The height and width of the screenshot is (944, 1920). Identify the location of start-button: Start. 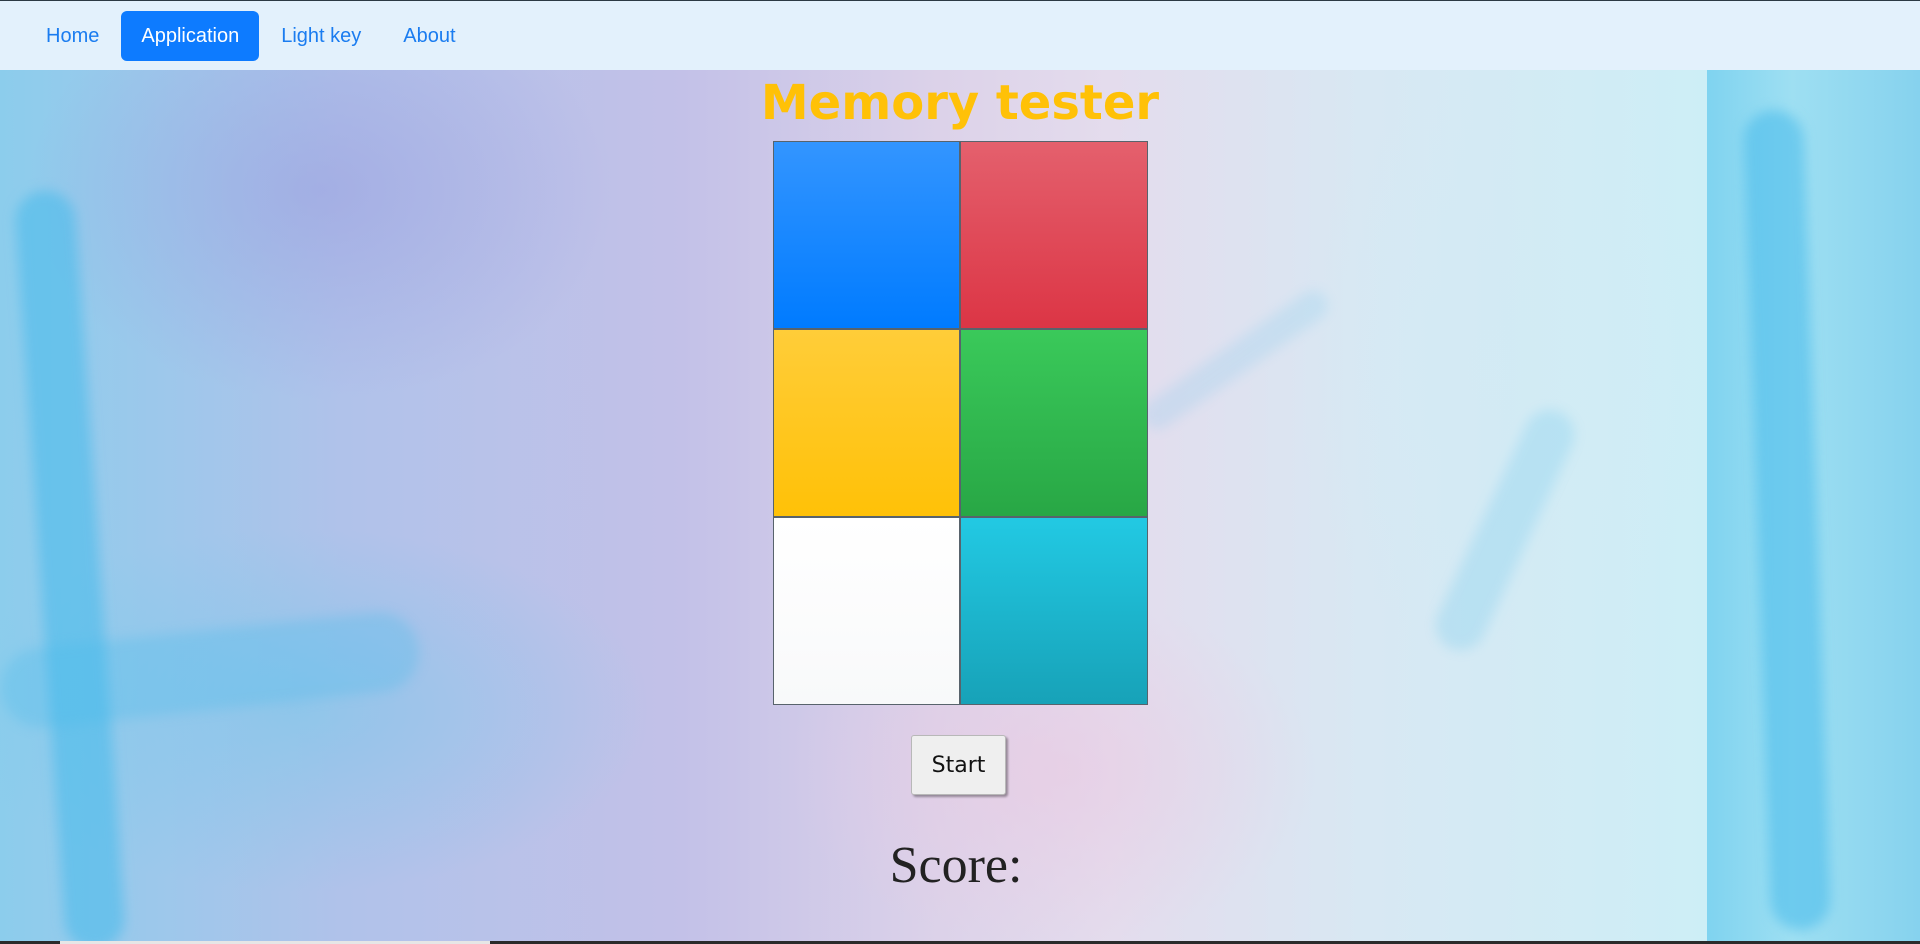
(958, 765).